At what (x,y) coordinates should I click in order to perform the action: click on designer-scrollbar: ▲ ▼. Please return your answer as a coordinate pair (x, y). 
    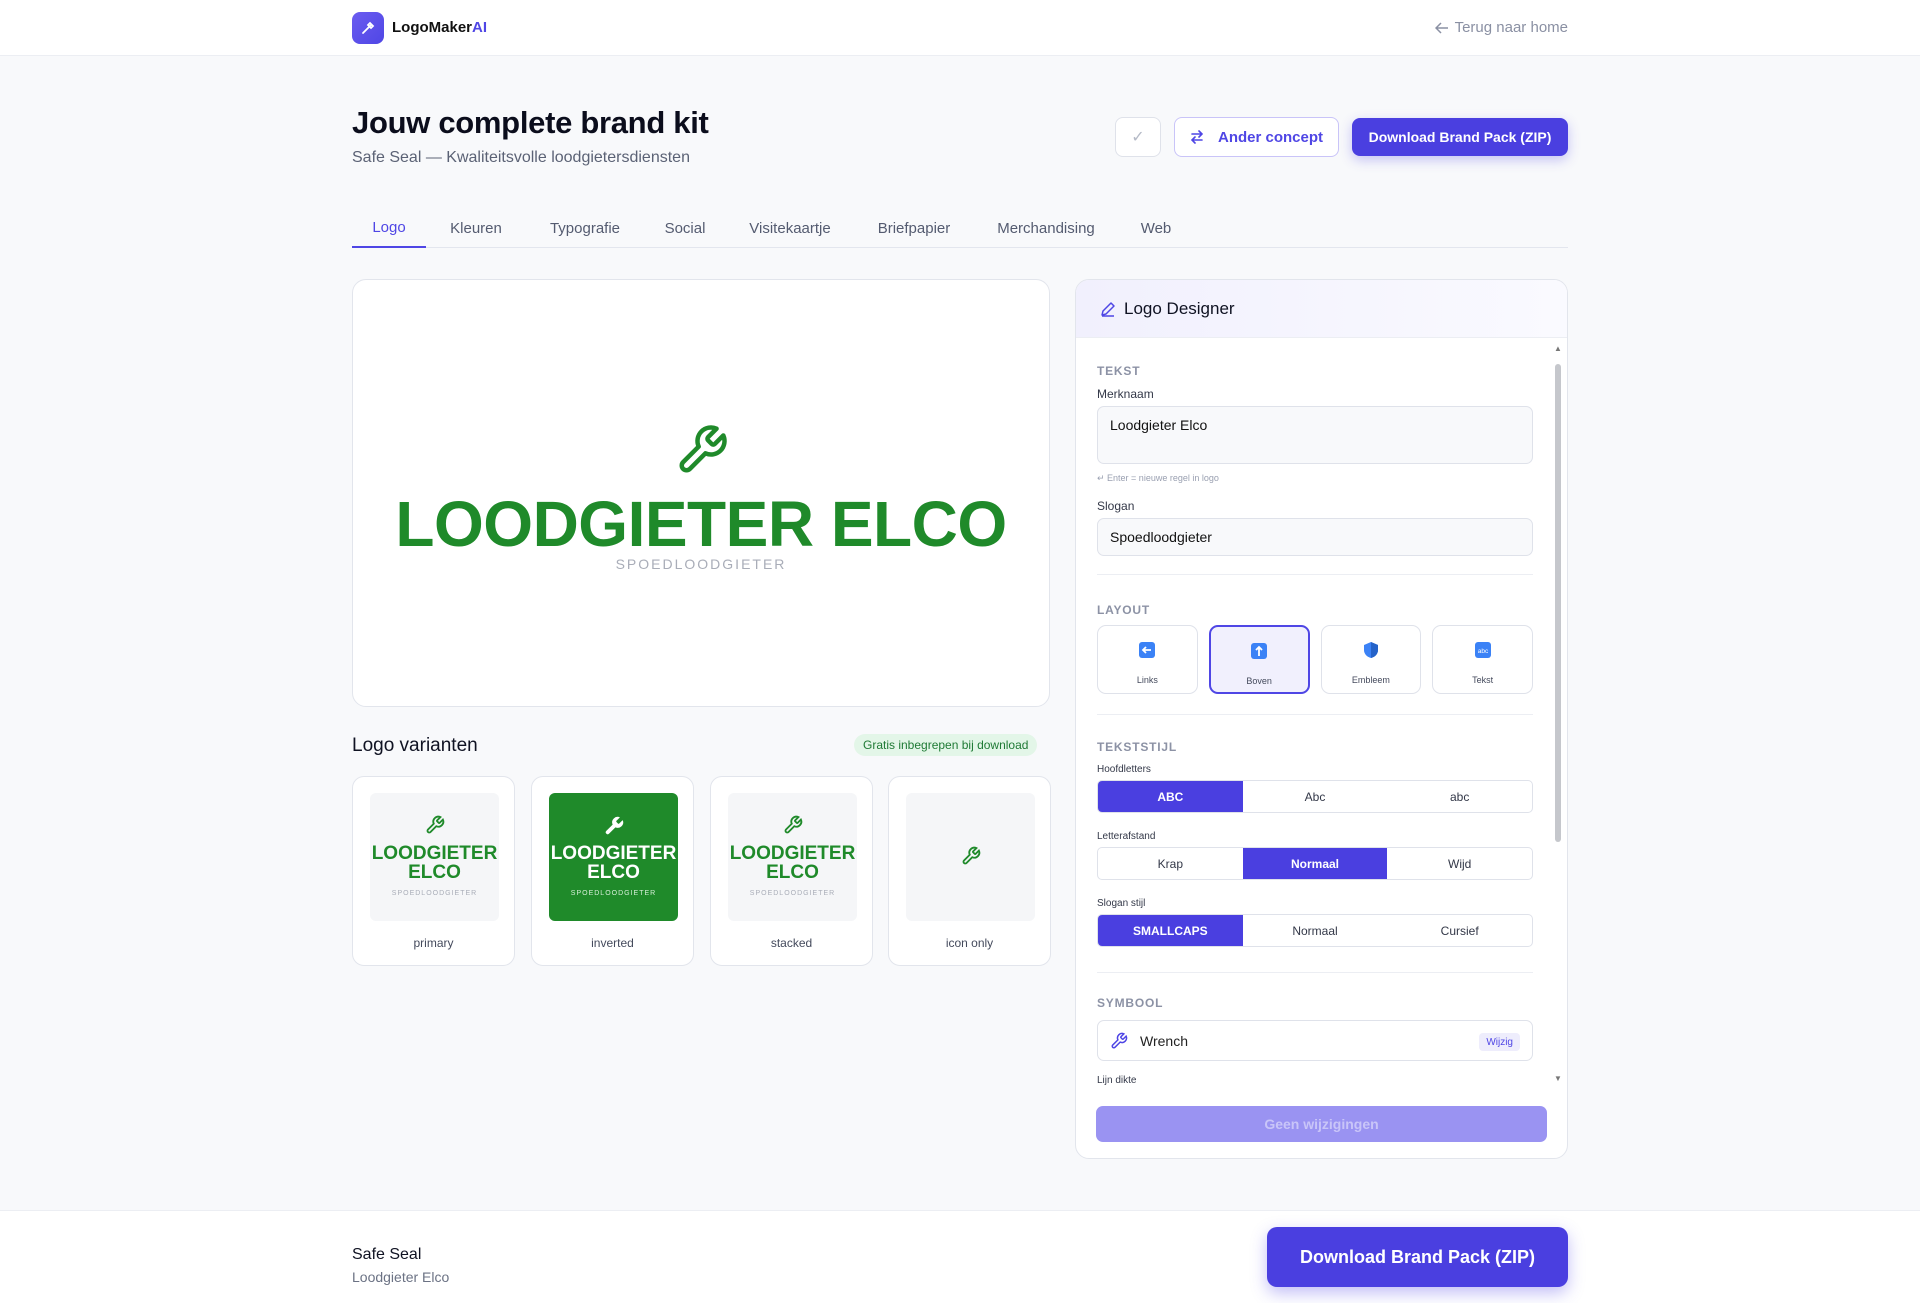
    Looking at the image, I should click on (1557, 714).